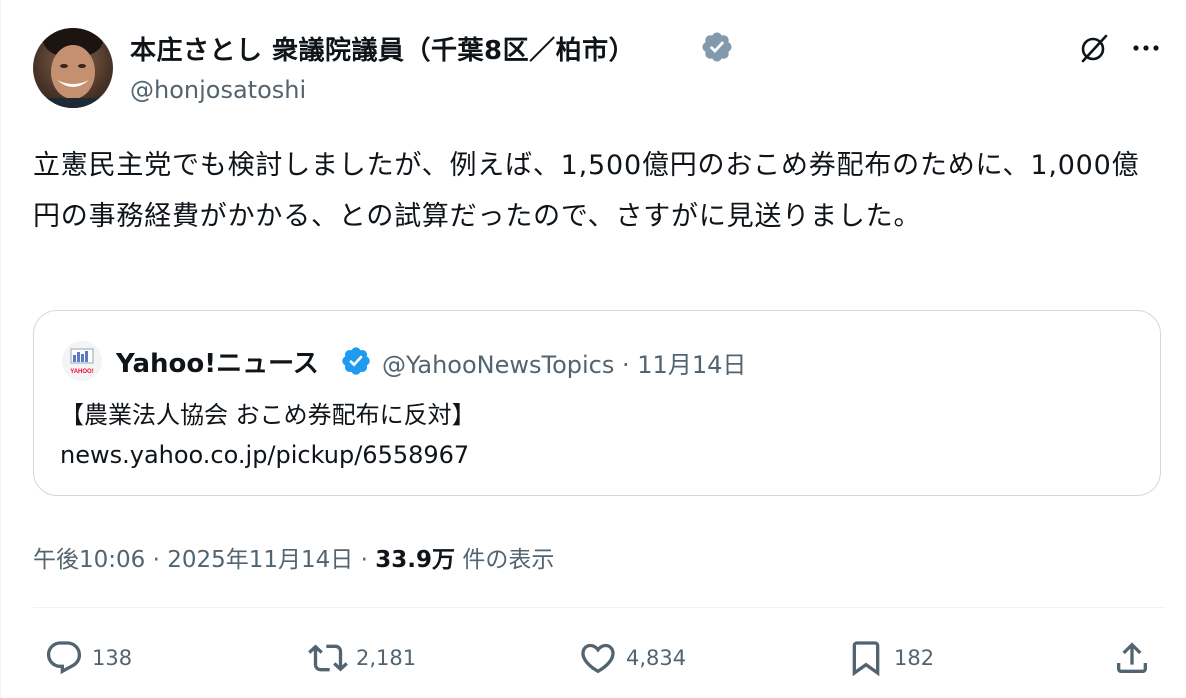 The height and width of the screenshot is (698, 1186). Describe the element at coordinates (415, 560) in the screenshot. I see `views-count: 33.9万` at that location.